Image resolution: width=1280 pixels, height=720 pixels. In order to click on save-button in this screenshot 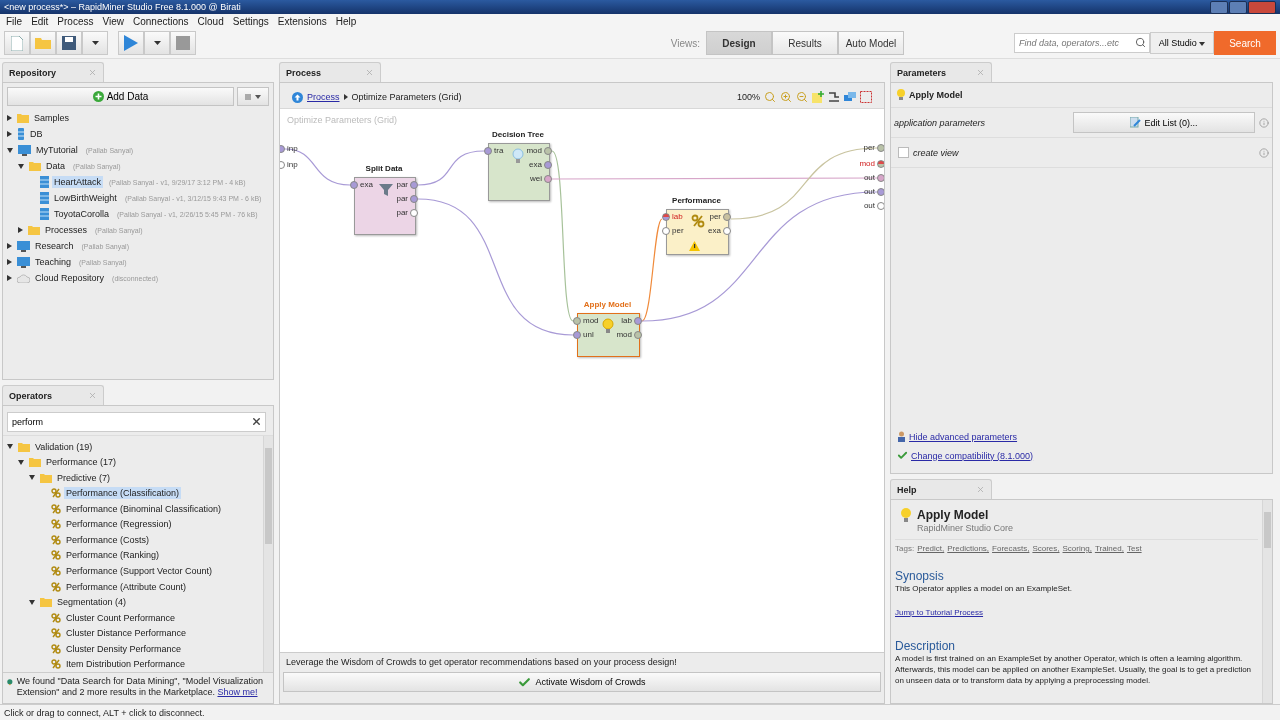, I will do `click(69, 43)`.